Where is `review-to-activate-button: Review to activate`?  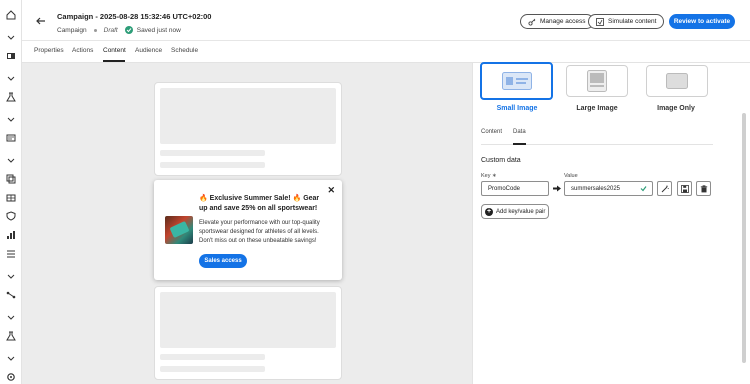 review-to-activate-button: Review to activate is located at coordinates (702, 21).